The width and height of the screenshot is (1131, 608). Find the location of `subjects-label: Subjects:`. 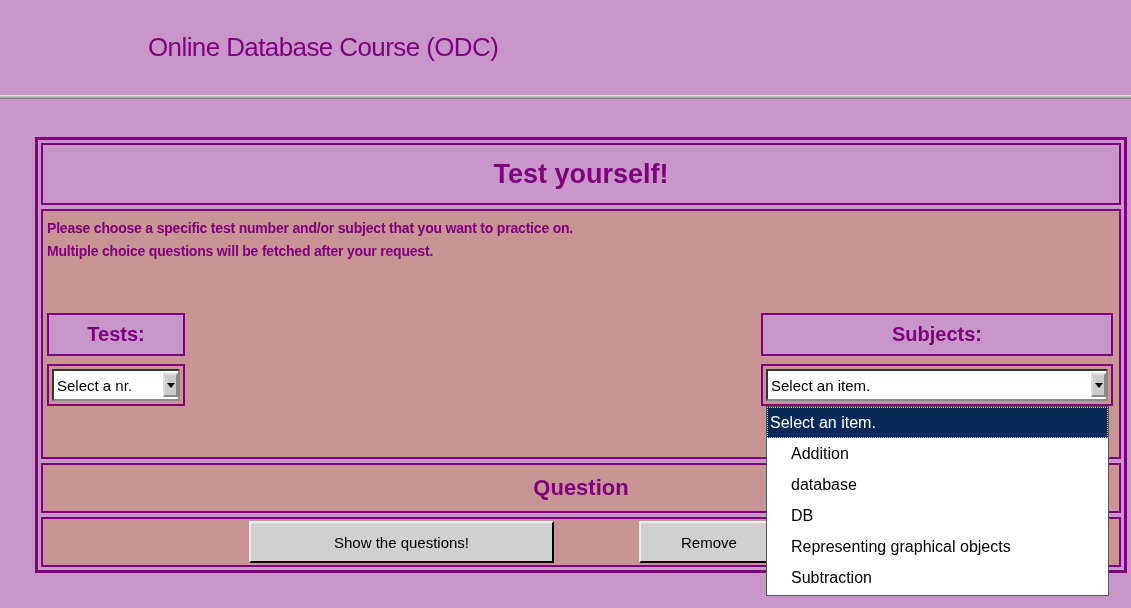

subjects-label: Subjects: is located at coordinates (937, 334).